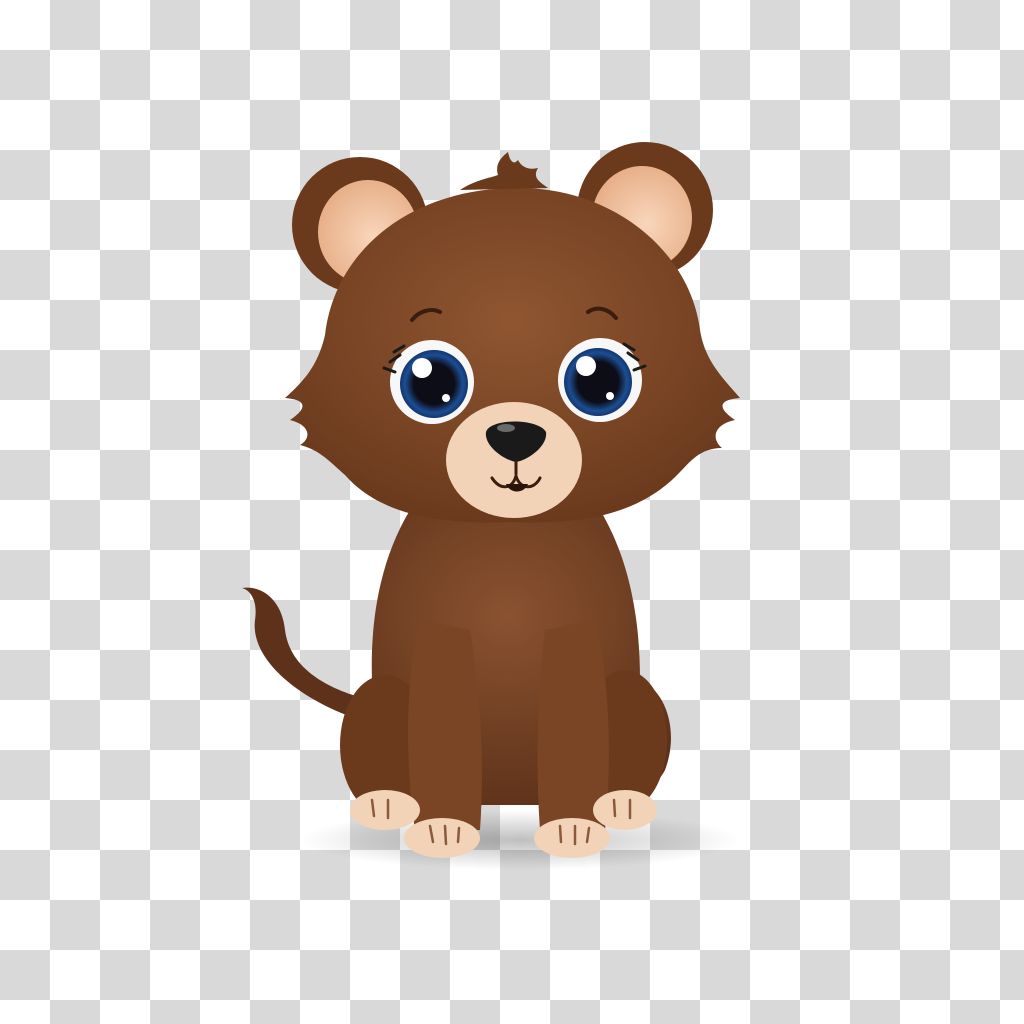 The width and height of the screenshot is (1024, 1024). Describe the element at coordinates (445, 725) in the screenshot. I see `left-front-leg` at that location.